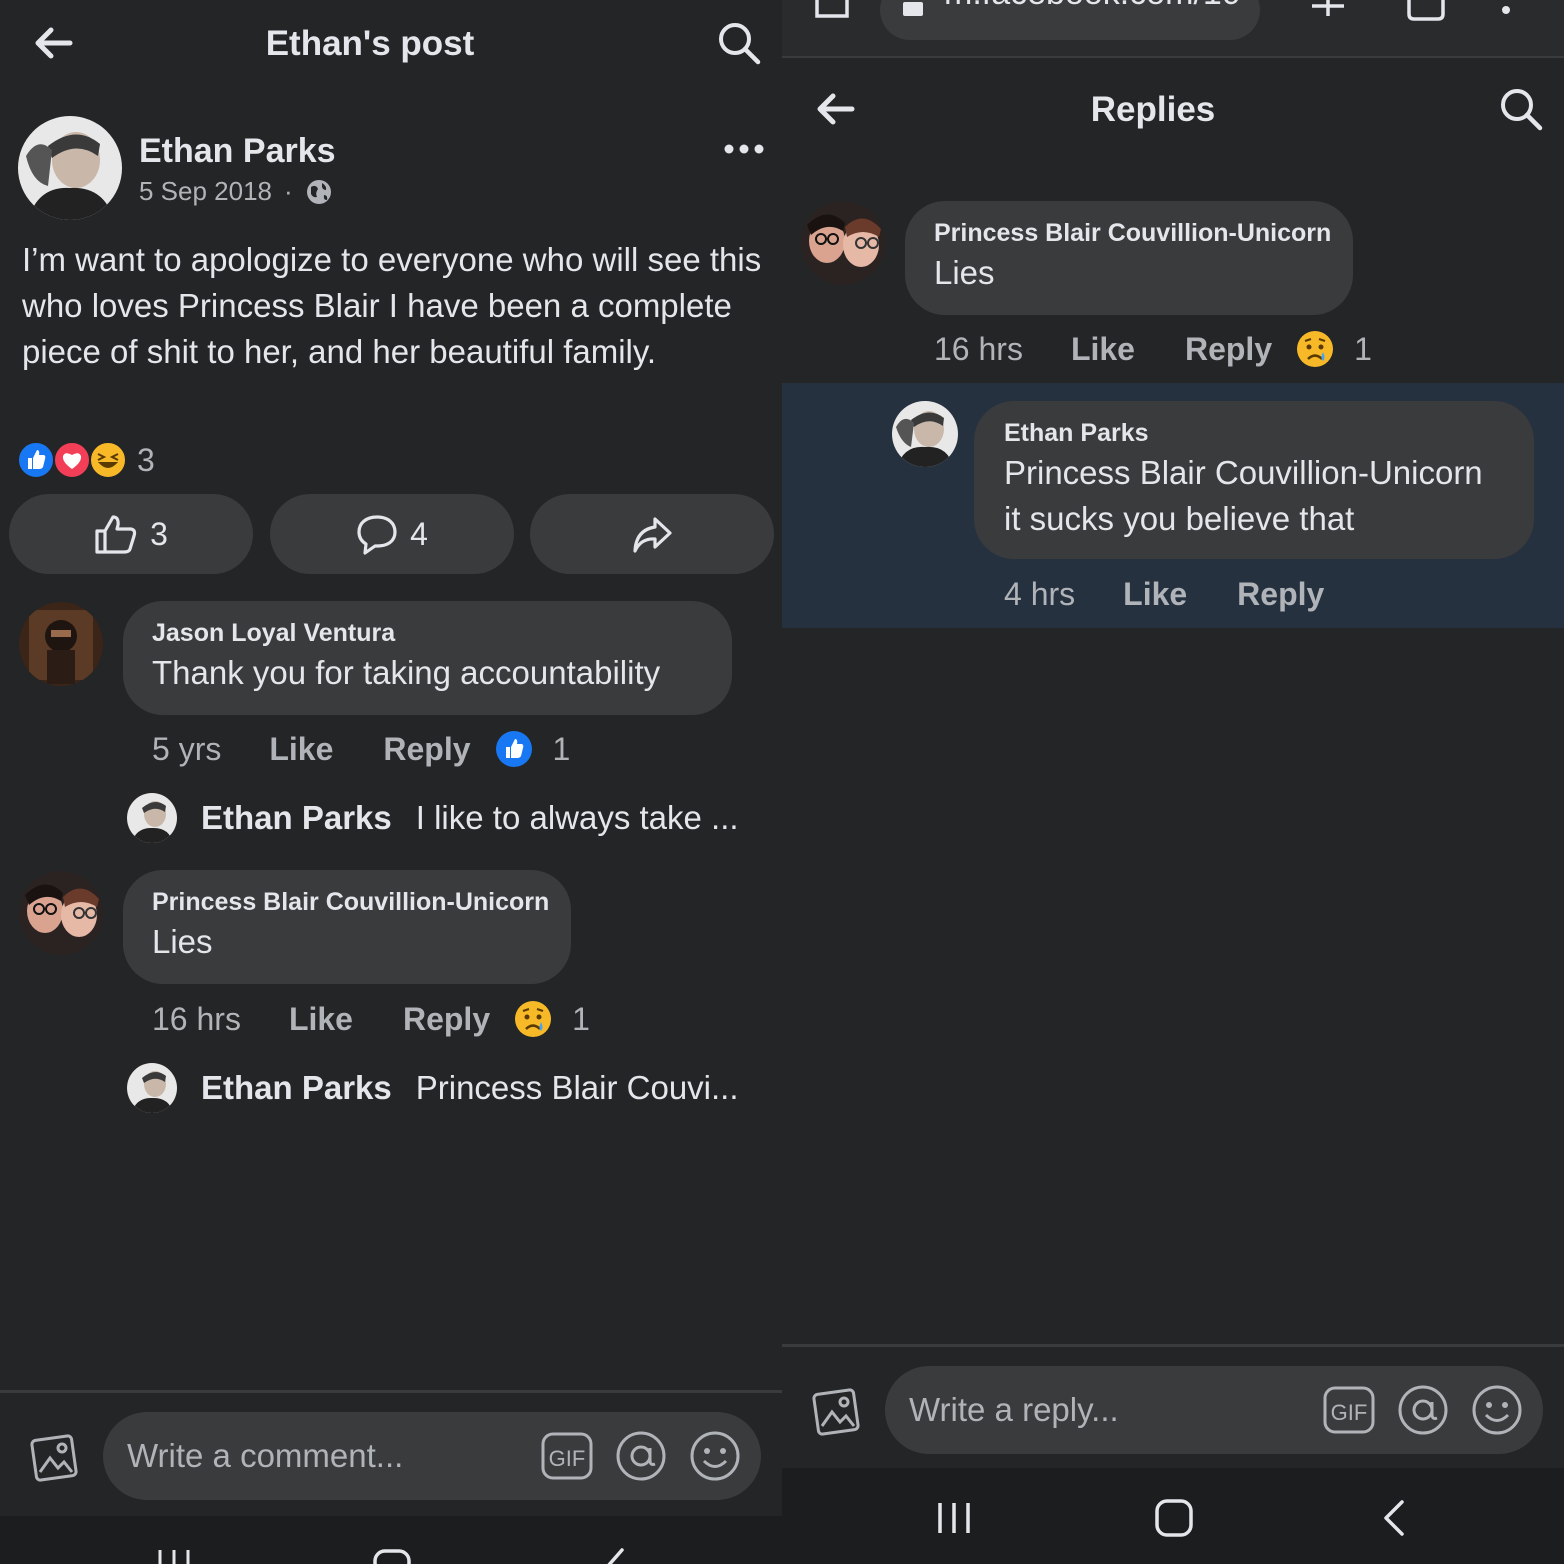 Image resolution: width=1564 pixels, height=1564 pixels. What do you see at coordinates (832, 10) in the screenshot?
I see `home-outline-icon` at bounding box center [832, 10].